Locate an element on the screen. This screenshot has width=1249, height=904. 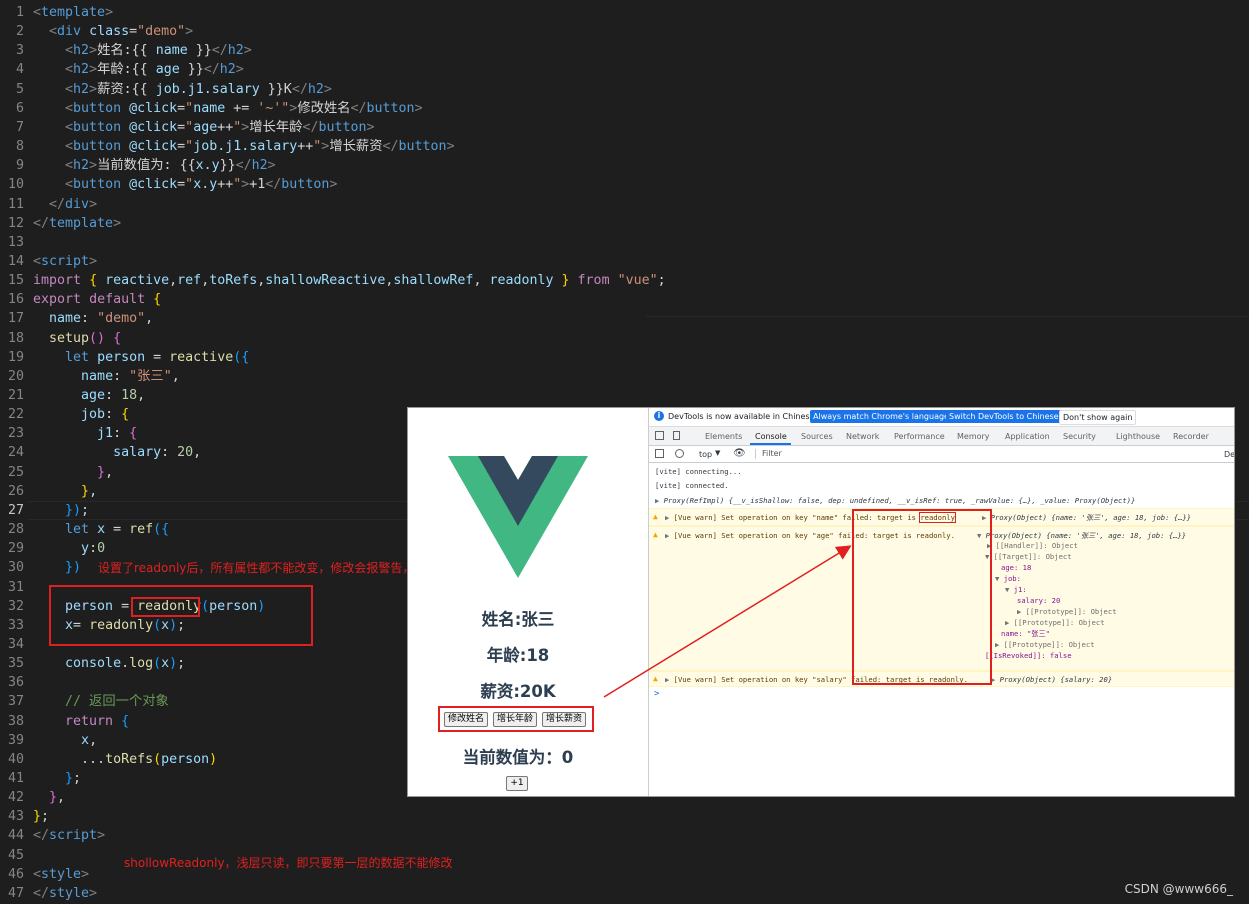
code-line: 18 setup() { is located at coordinates (624, 338).